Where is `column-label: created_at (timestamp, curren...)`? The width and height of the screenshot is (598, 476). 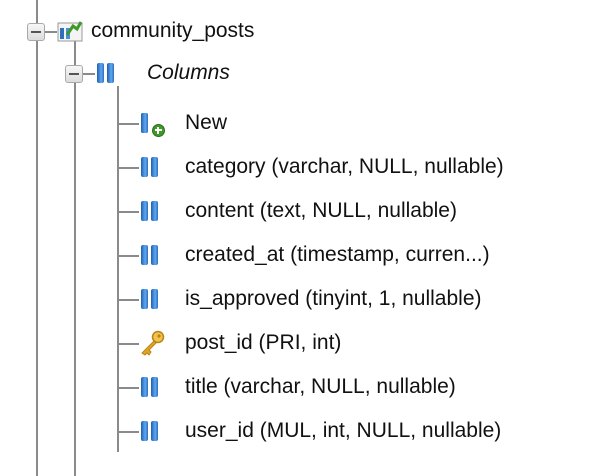 column-label: created_at (timestamp, curren...) is located at coordinates (337, 254).